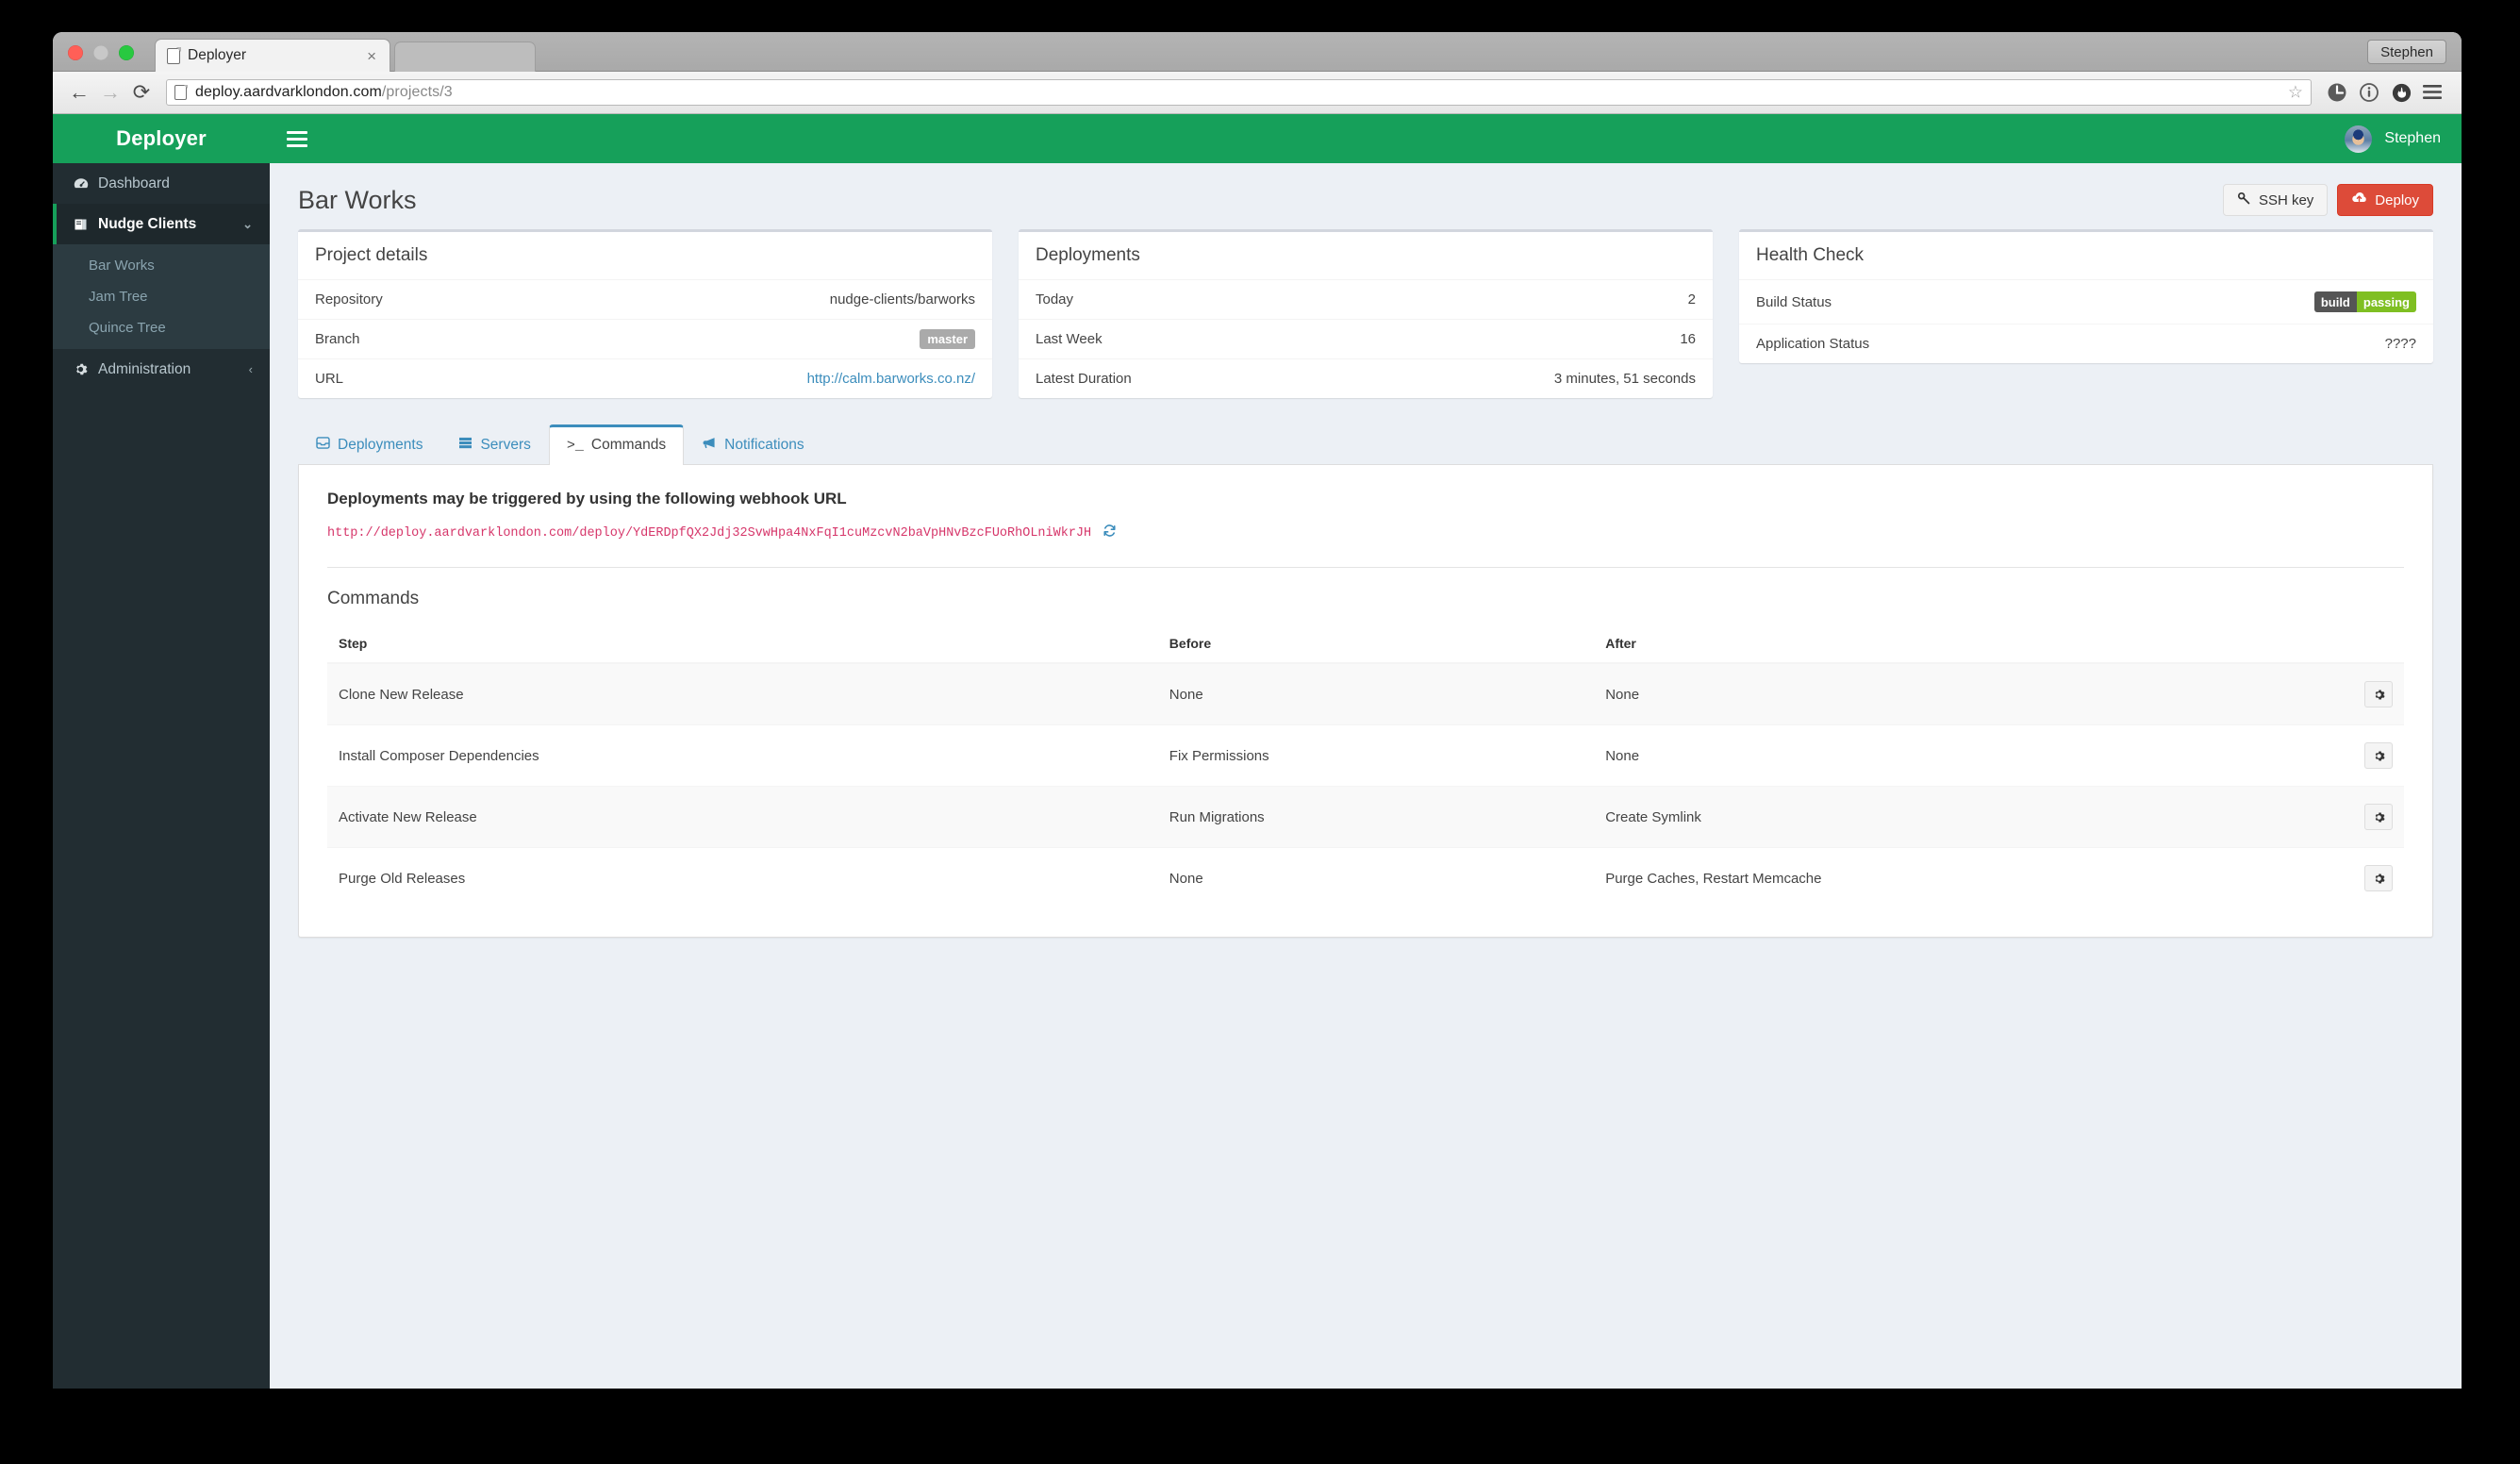 The width and height of the screenshot is (2520, 1464). What do you see at coordinates (2386, 301) in the screenshot?
I see `badge-right-label: passing` at bounding box center [2386, 301].